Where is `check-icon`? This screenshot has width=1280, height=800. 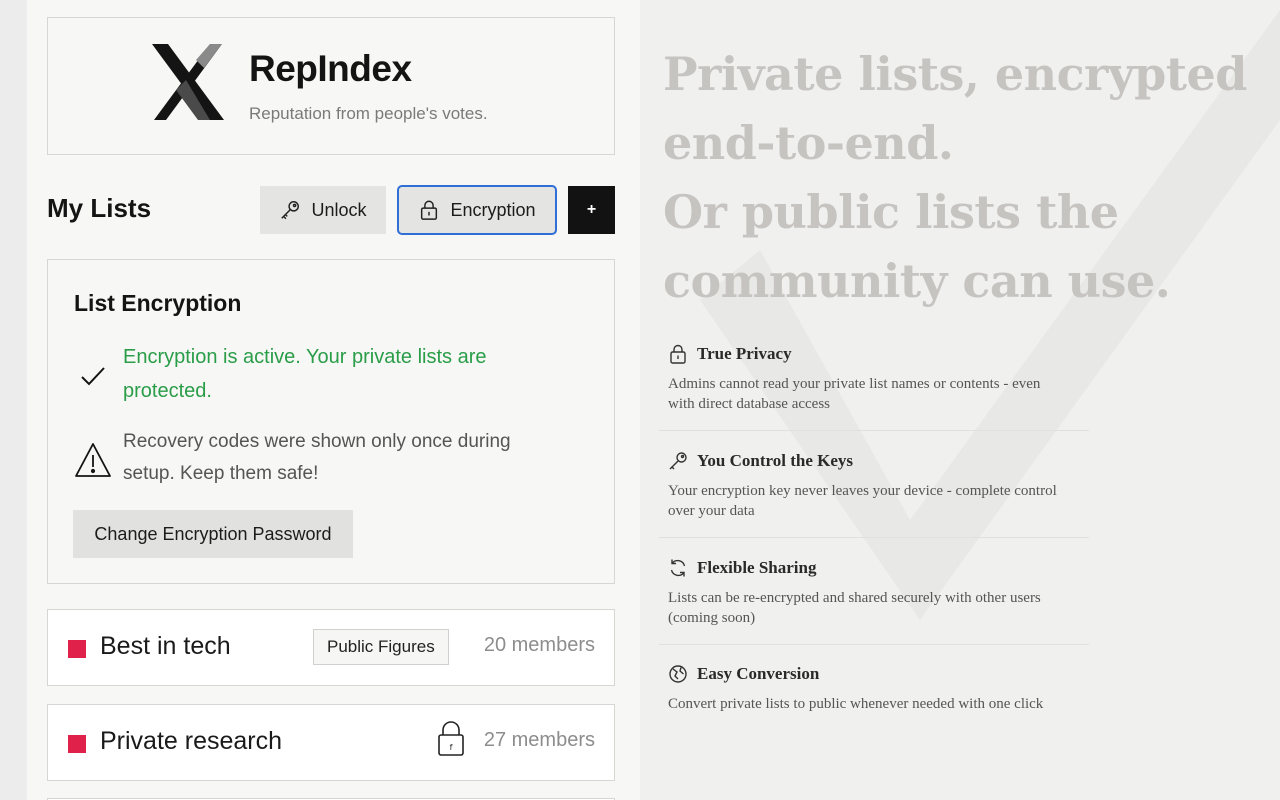 check-icon is located at coordinates (93, 376).